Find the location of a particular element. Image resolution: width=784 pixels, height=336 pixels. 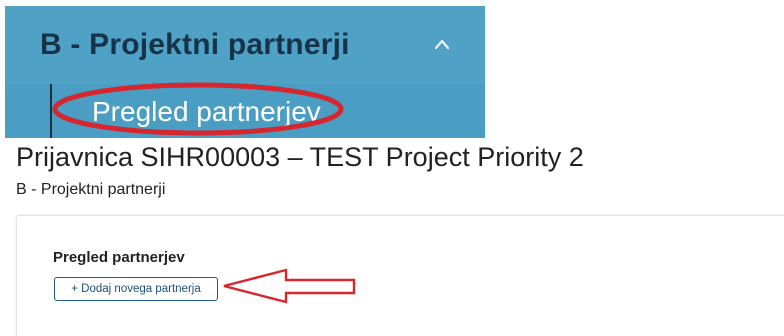

sidebar-section-header: B - Projektni partnerji is located at coordinates (245, 45).